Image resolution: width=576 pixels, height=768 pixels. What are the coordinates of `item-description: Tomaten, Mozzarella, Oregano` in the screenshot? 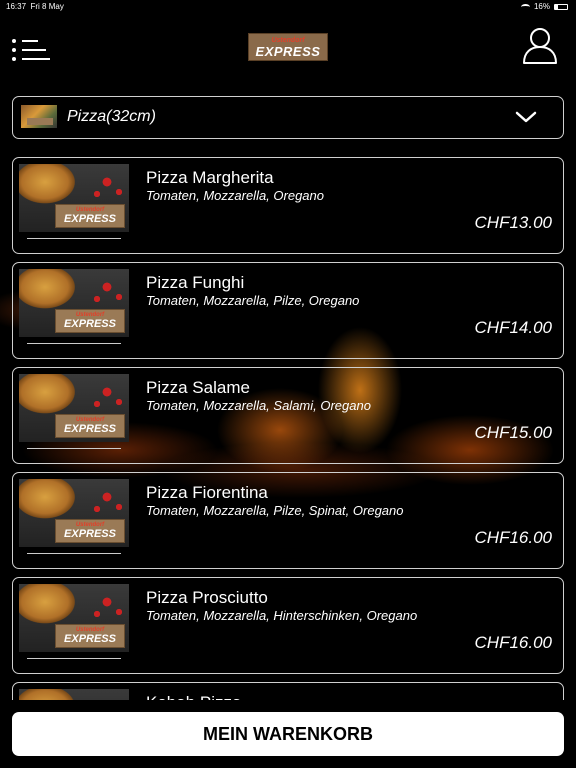 It's located at (235, 195).